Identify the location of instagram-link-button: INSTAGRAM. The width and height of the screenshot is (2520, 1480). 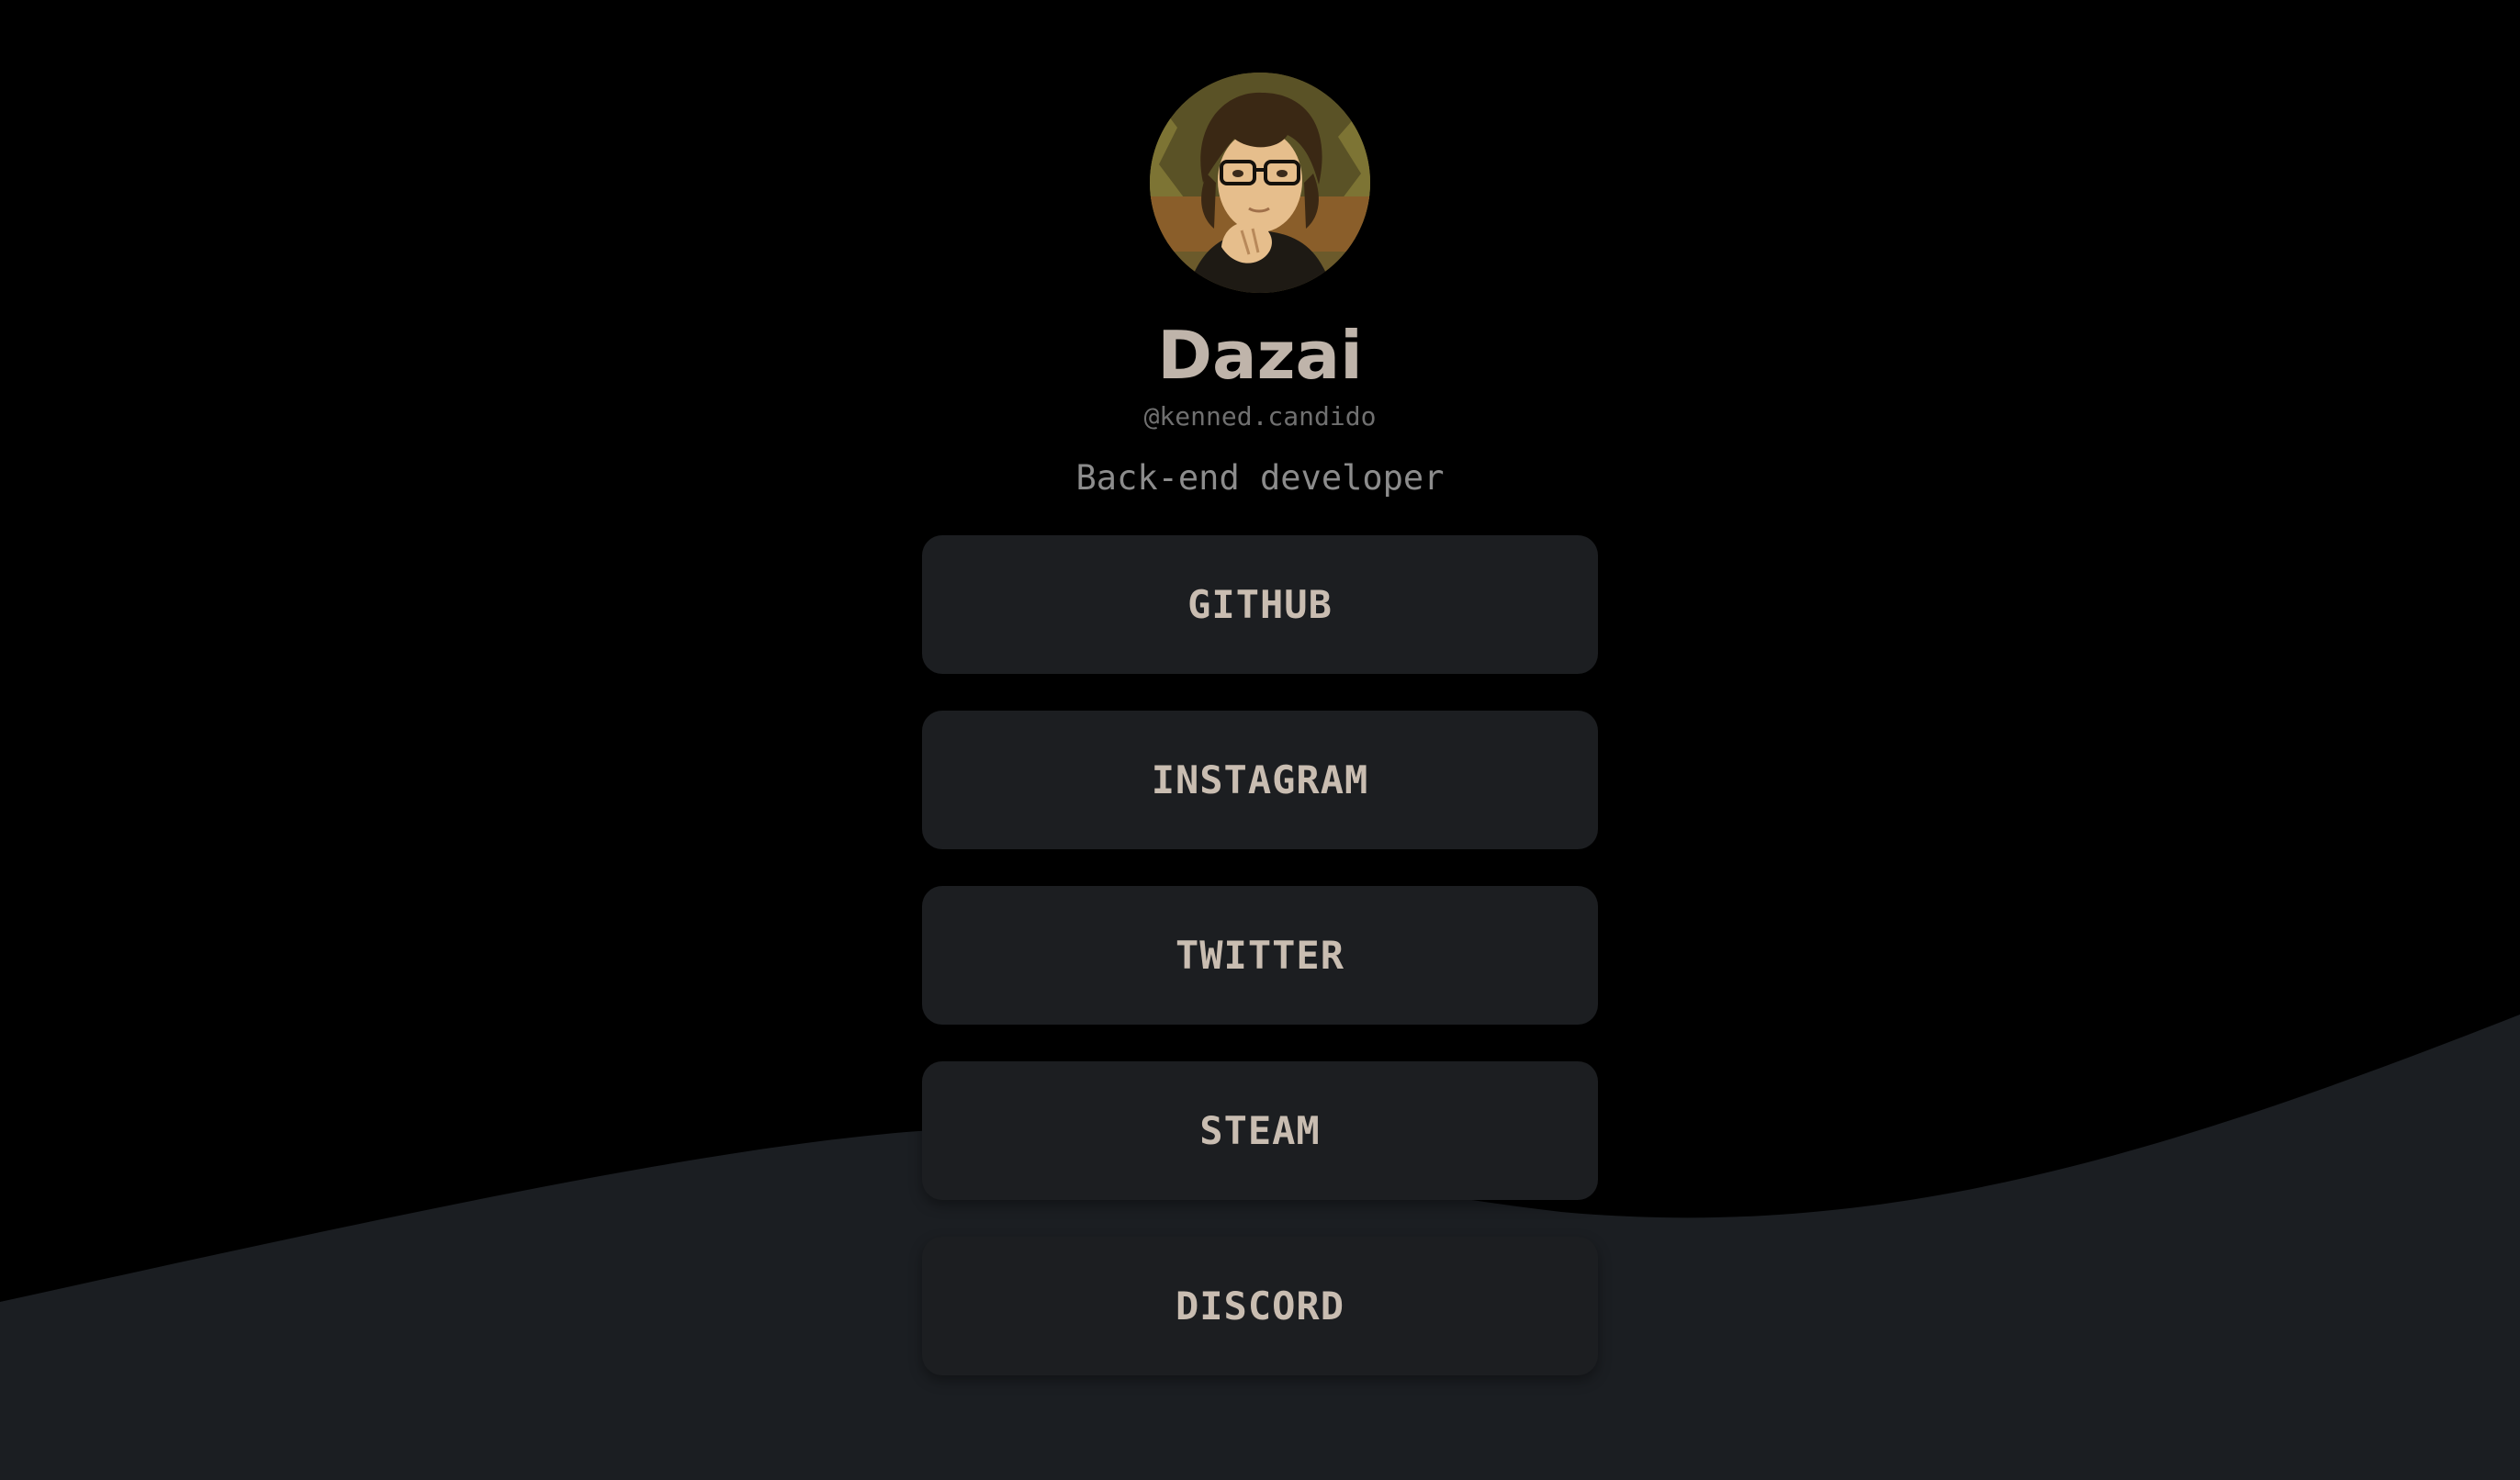
(1260, 780).